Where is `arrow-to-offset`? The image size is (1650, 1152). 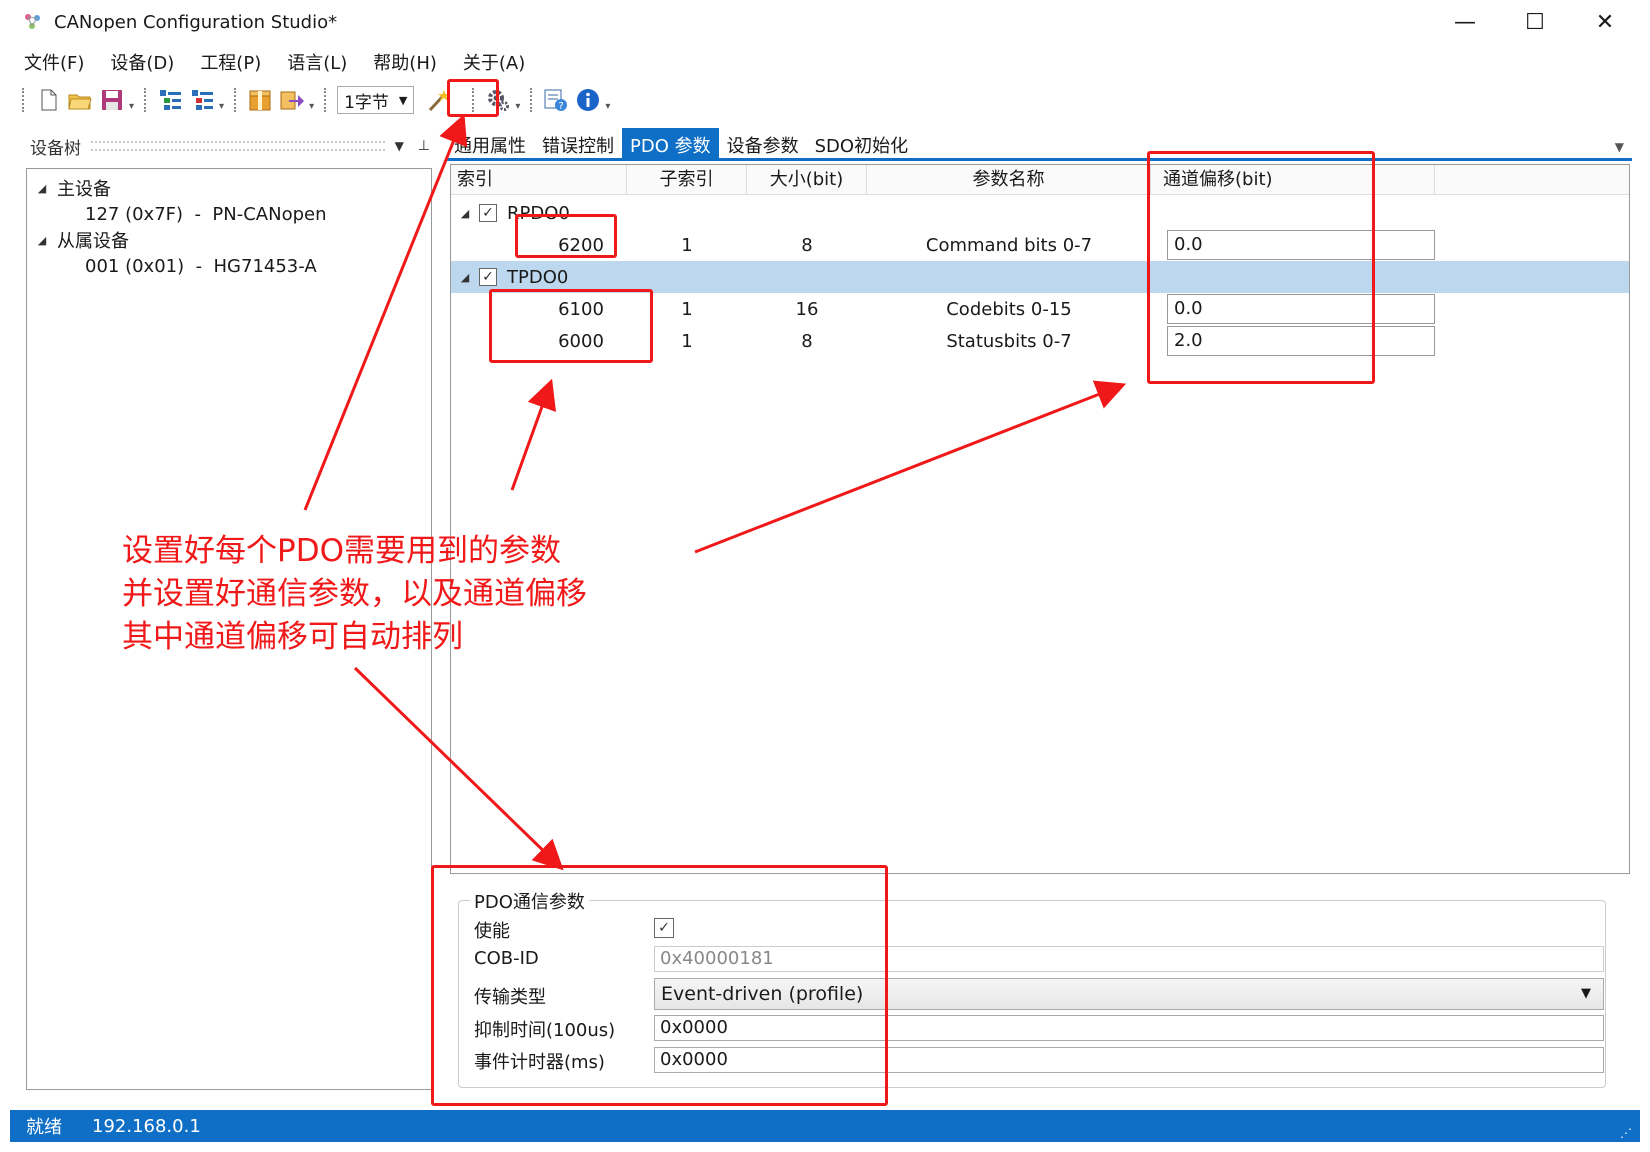 arrow-to-offset is located at coordinates (910, 467).